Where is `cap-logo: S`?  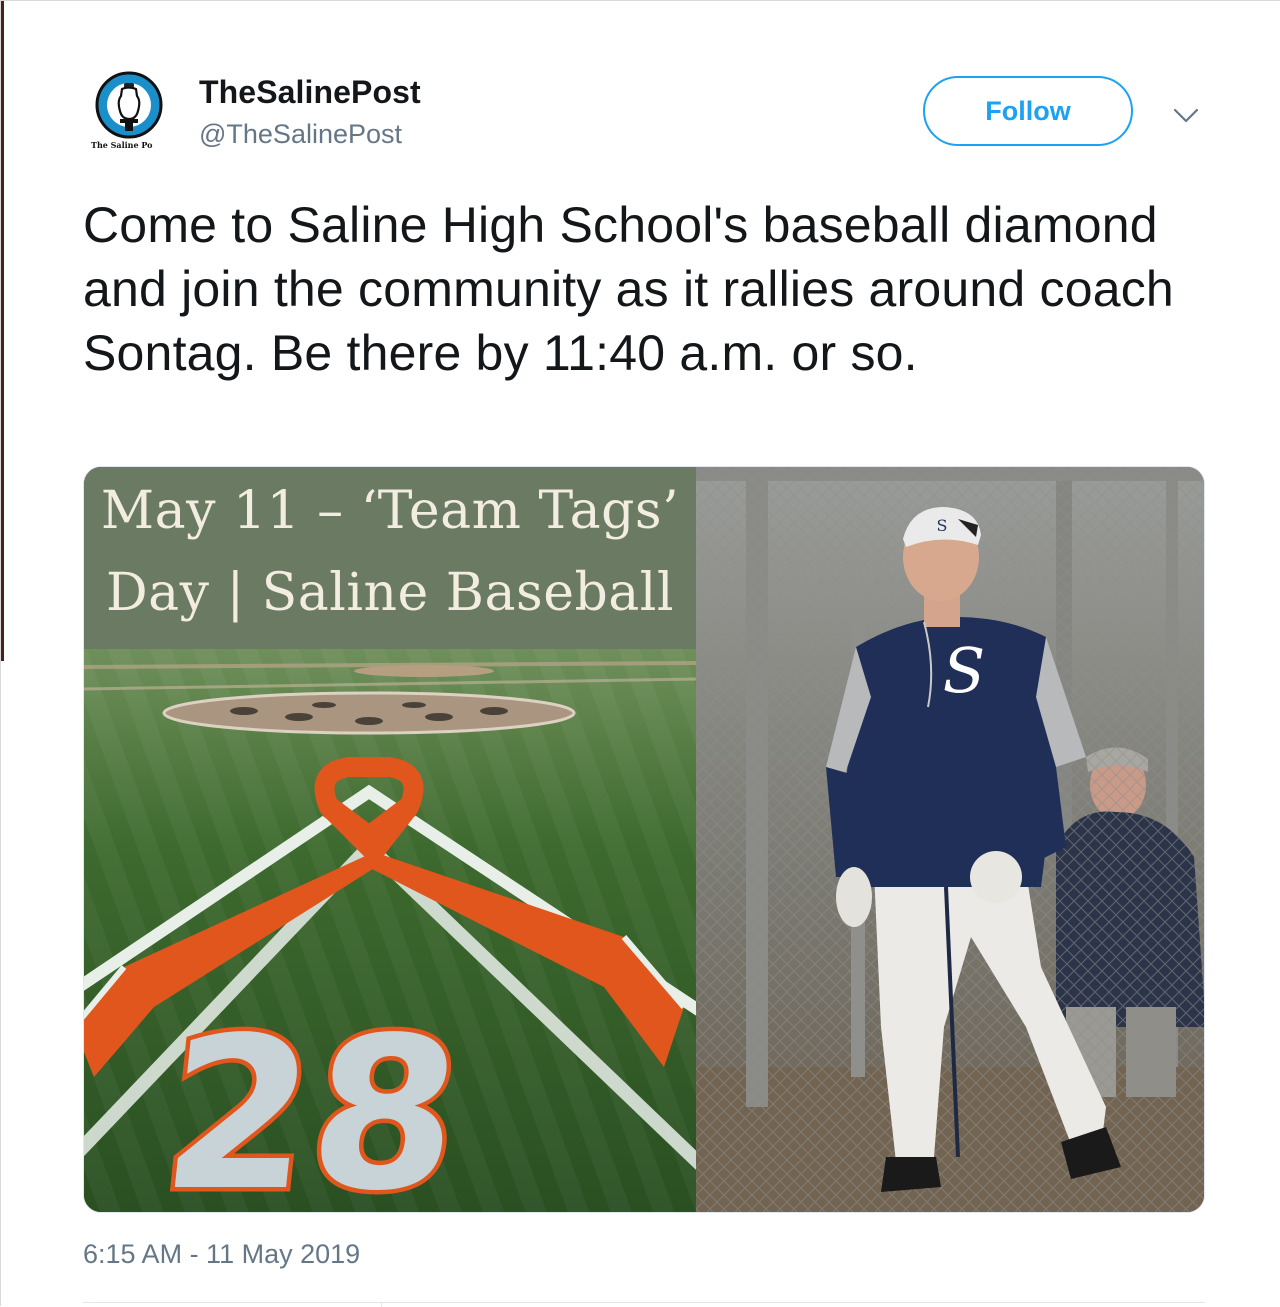
cap-logo: S is located at coordinates (942, 525).